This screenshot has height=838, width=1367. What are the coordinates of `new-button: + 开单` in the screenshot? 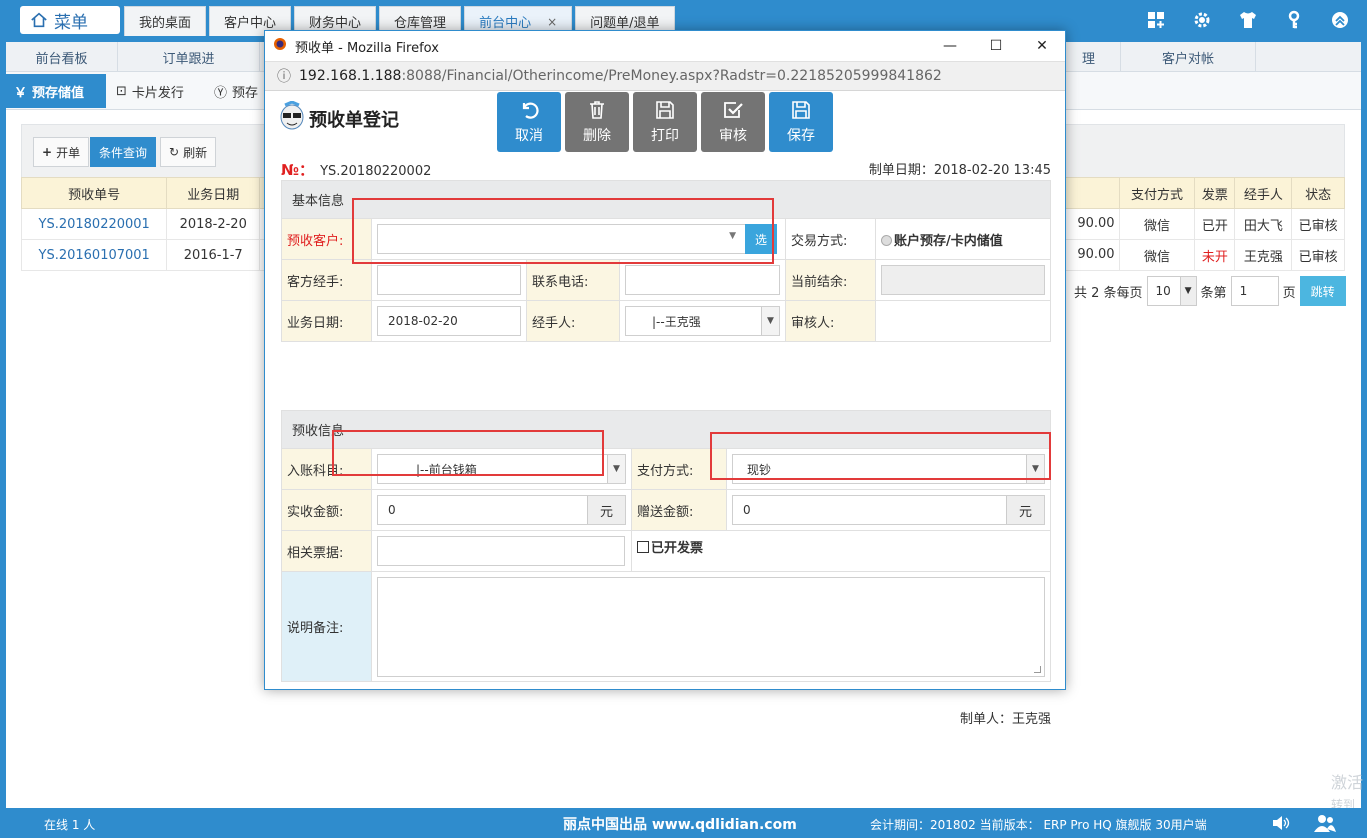 It's located at (61, 152).